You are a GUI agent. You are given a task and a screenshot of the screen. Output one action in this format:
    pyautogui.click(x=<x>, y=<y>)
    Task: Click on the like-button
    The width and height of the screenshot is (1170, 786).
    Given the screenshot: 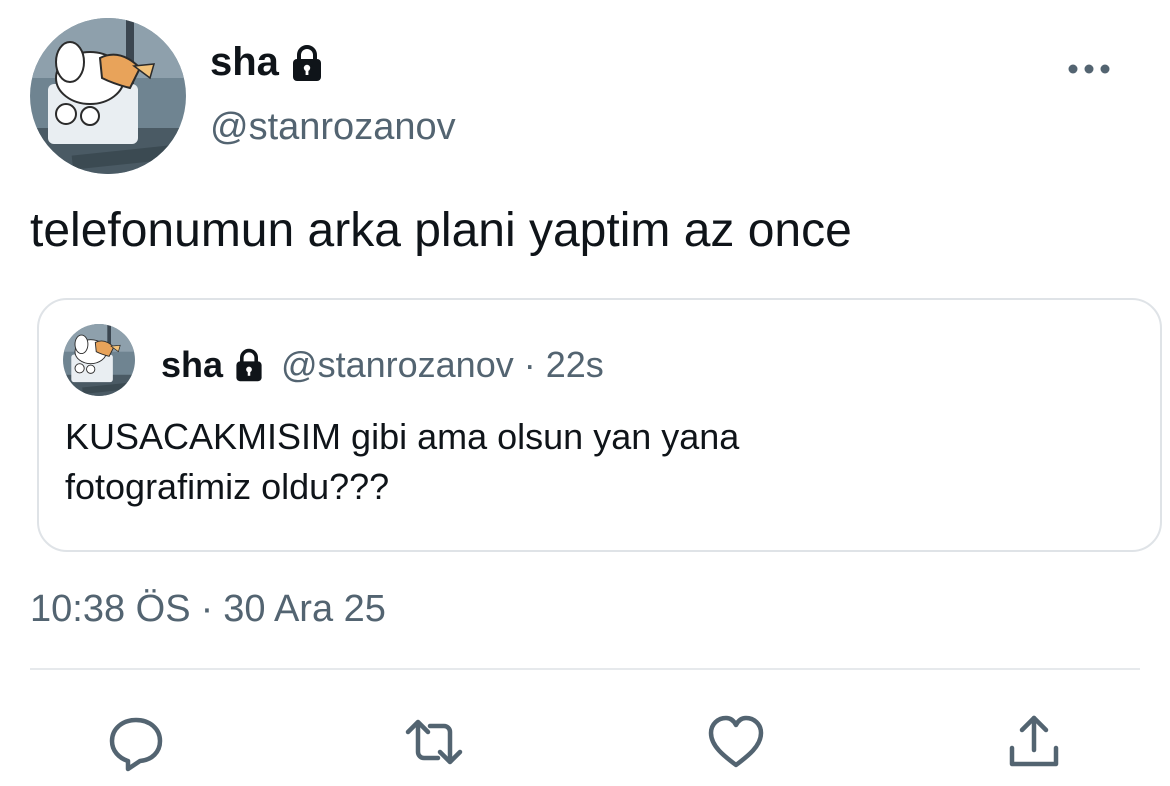 What is the action you would take?
    pyautogui.click(x=736, y=742)
    